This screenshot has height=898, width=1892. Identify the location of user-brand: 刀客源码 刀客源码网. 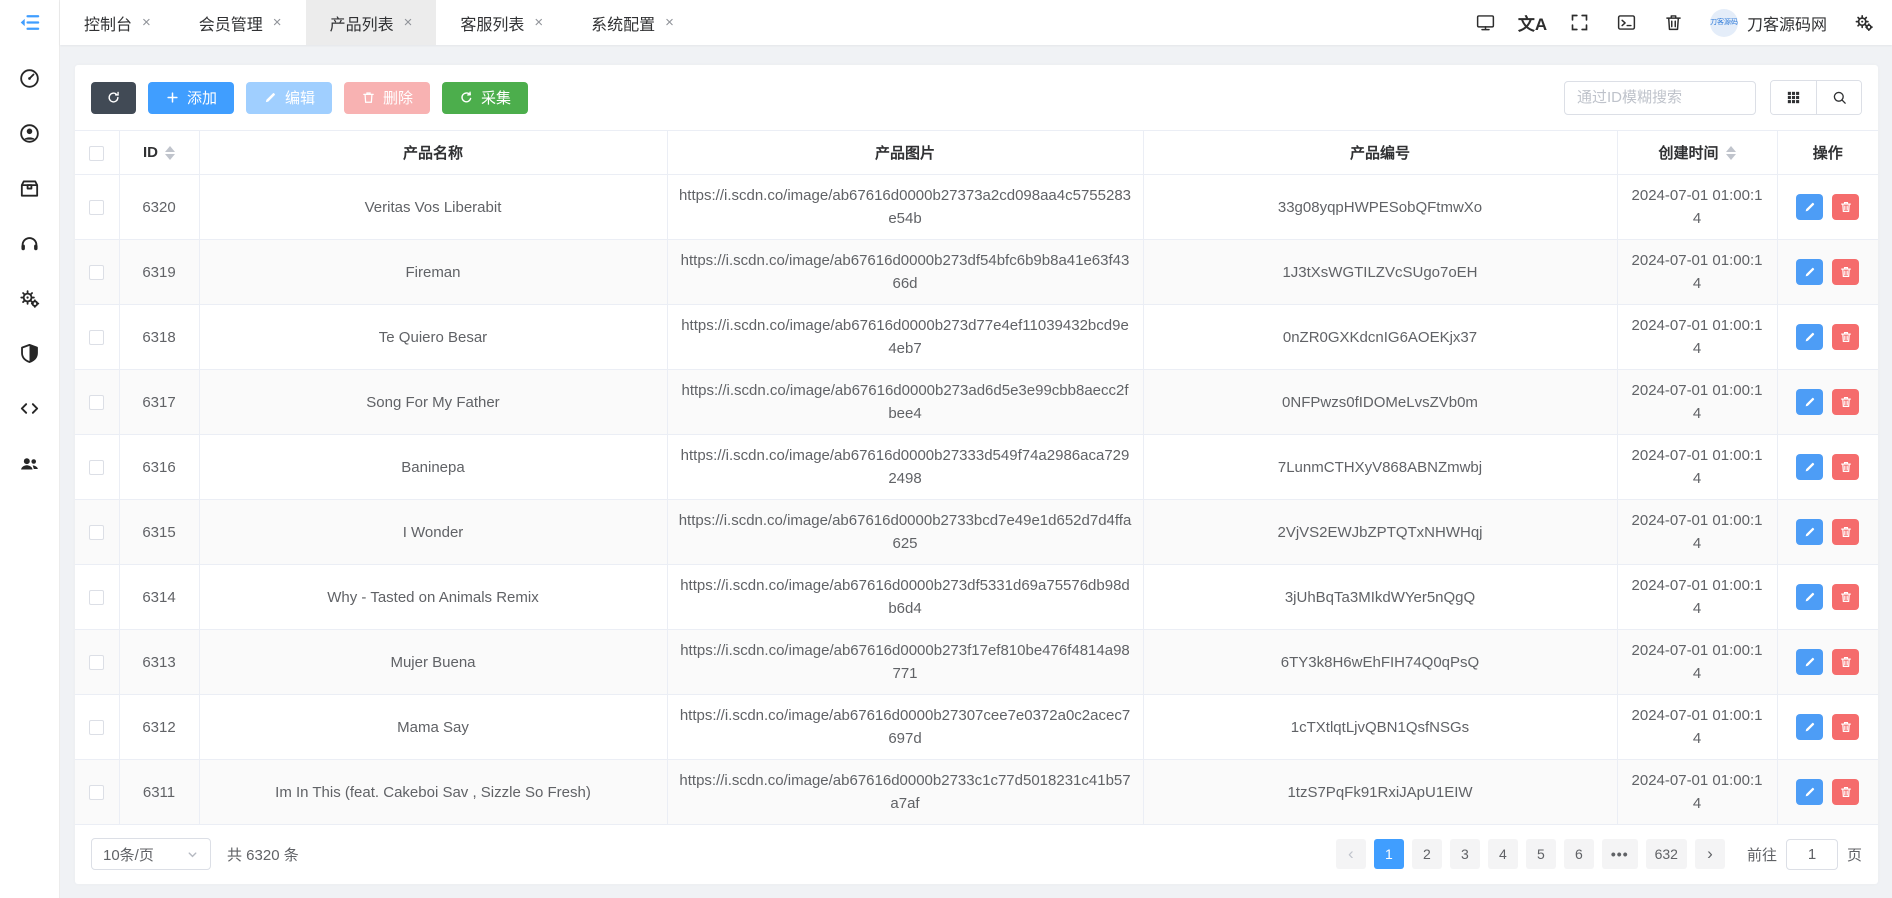
(1768, 22).